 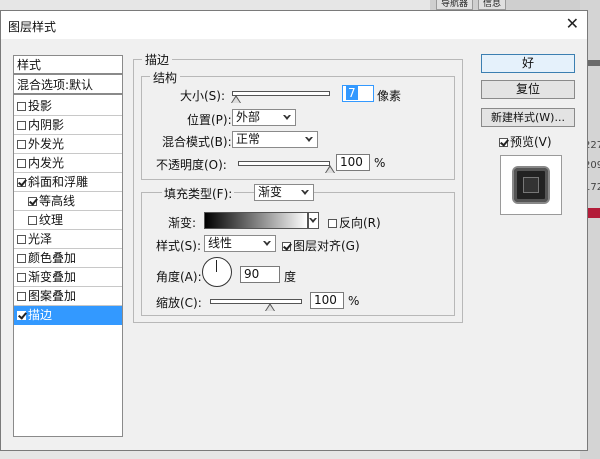 I want to click on angle-dial, so click(x=217, y=272).